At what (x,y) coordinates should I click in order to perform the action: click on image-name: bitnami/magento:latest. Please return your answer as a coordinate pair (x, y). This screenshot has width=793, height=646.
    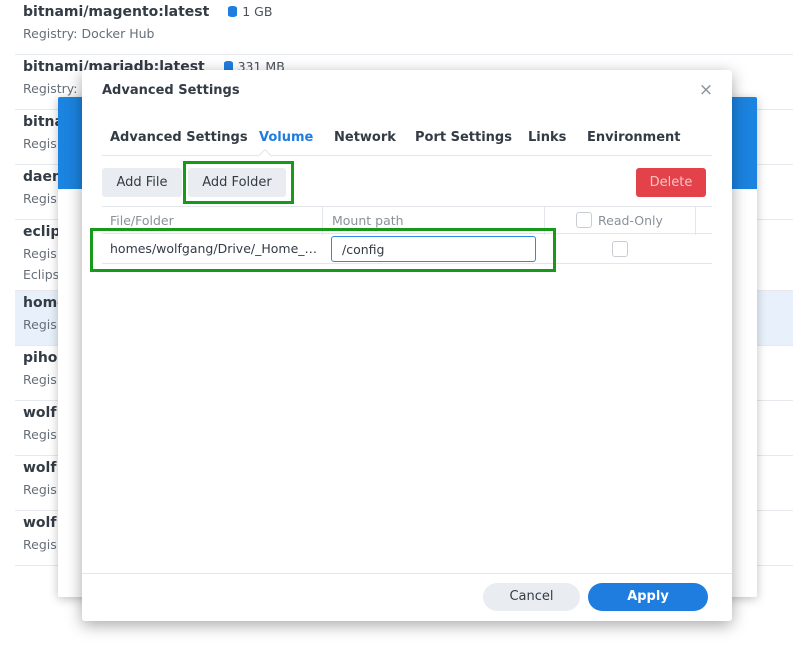
    Looking at the image, I should click on (116, 12).